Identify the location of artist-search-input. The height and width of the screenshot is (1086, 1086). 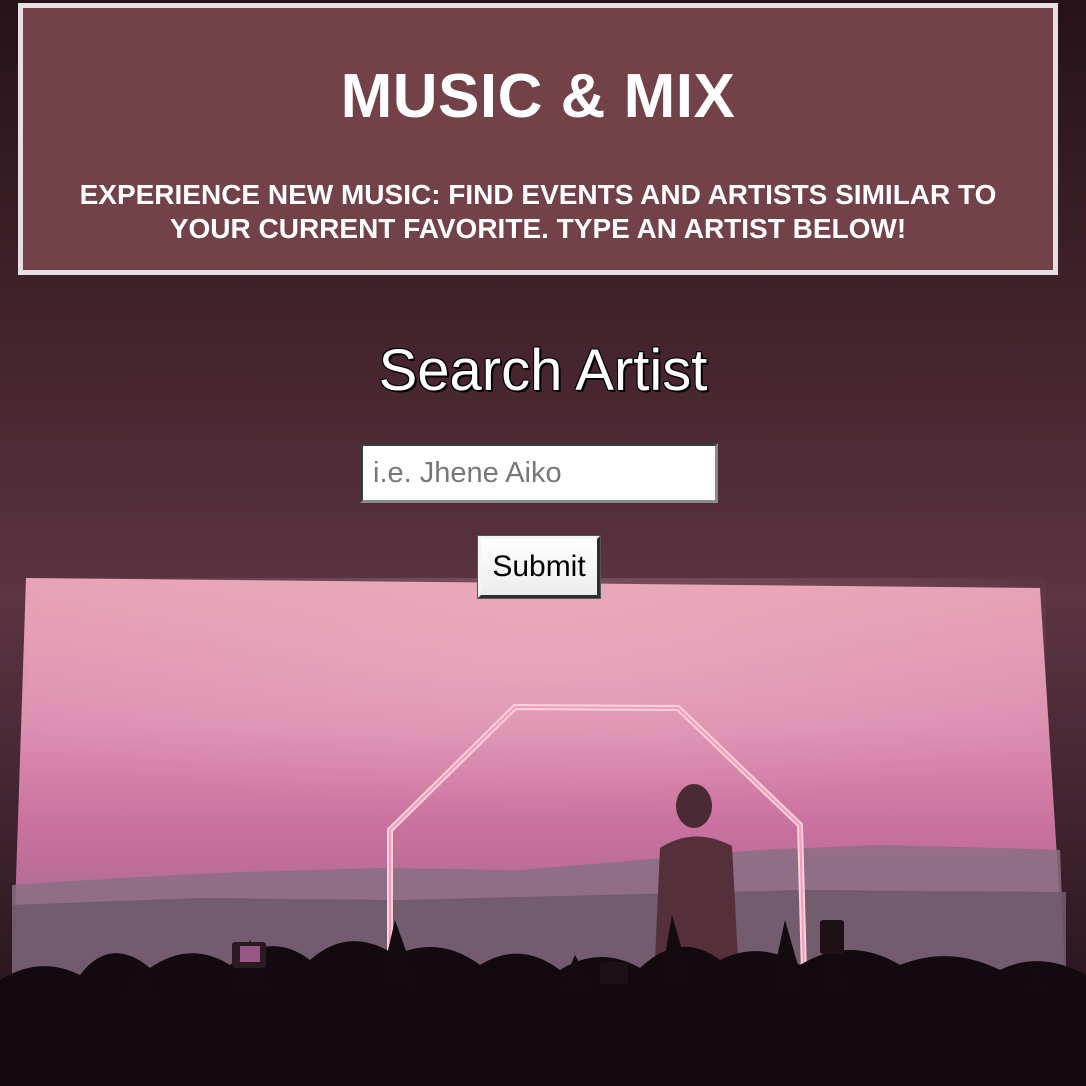
(539, 473).